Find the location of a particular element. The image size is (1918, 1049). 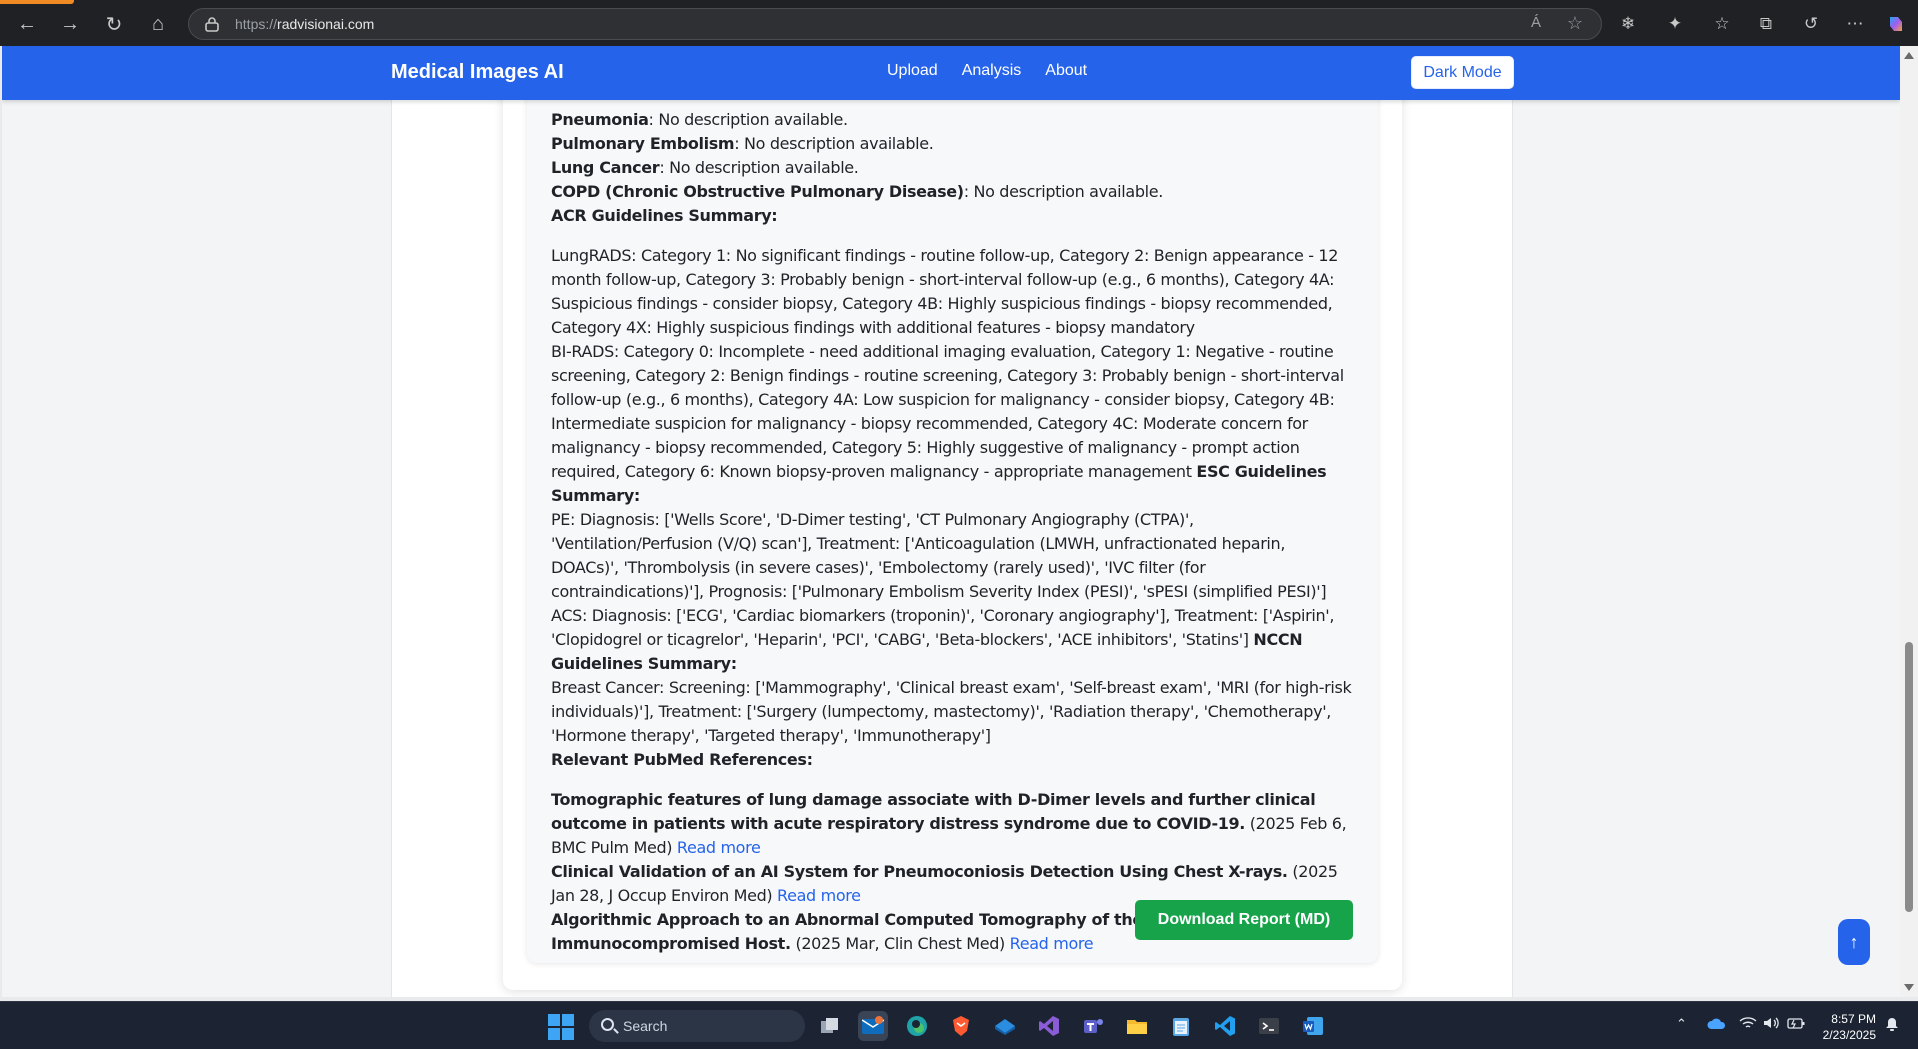

terminal-icon is located at coordinates (1269, 1026).